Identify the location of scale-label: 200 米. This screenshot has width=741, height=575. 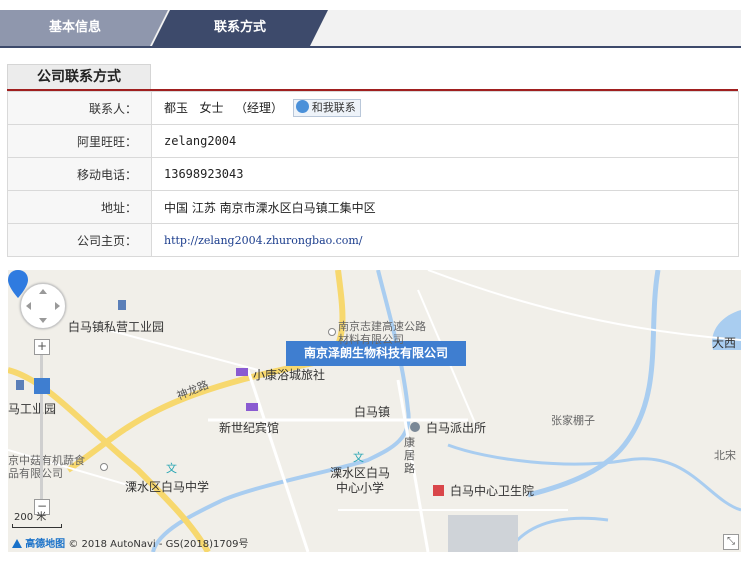
(30, 517).